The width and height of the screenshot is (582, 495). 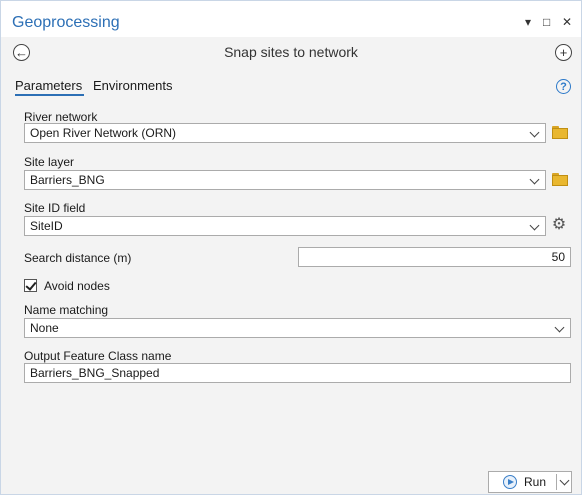 I want to click on maximize-icon: □, so click(x=546, y=22).